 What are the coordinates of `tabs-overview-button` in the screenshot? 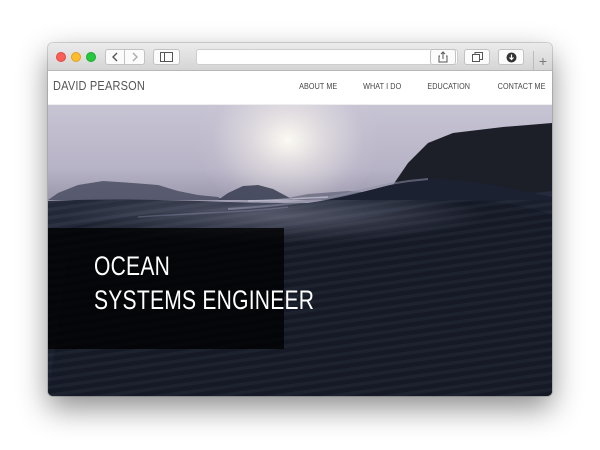 It's located at (477, 57).